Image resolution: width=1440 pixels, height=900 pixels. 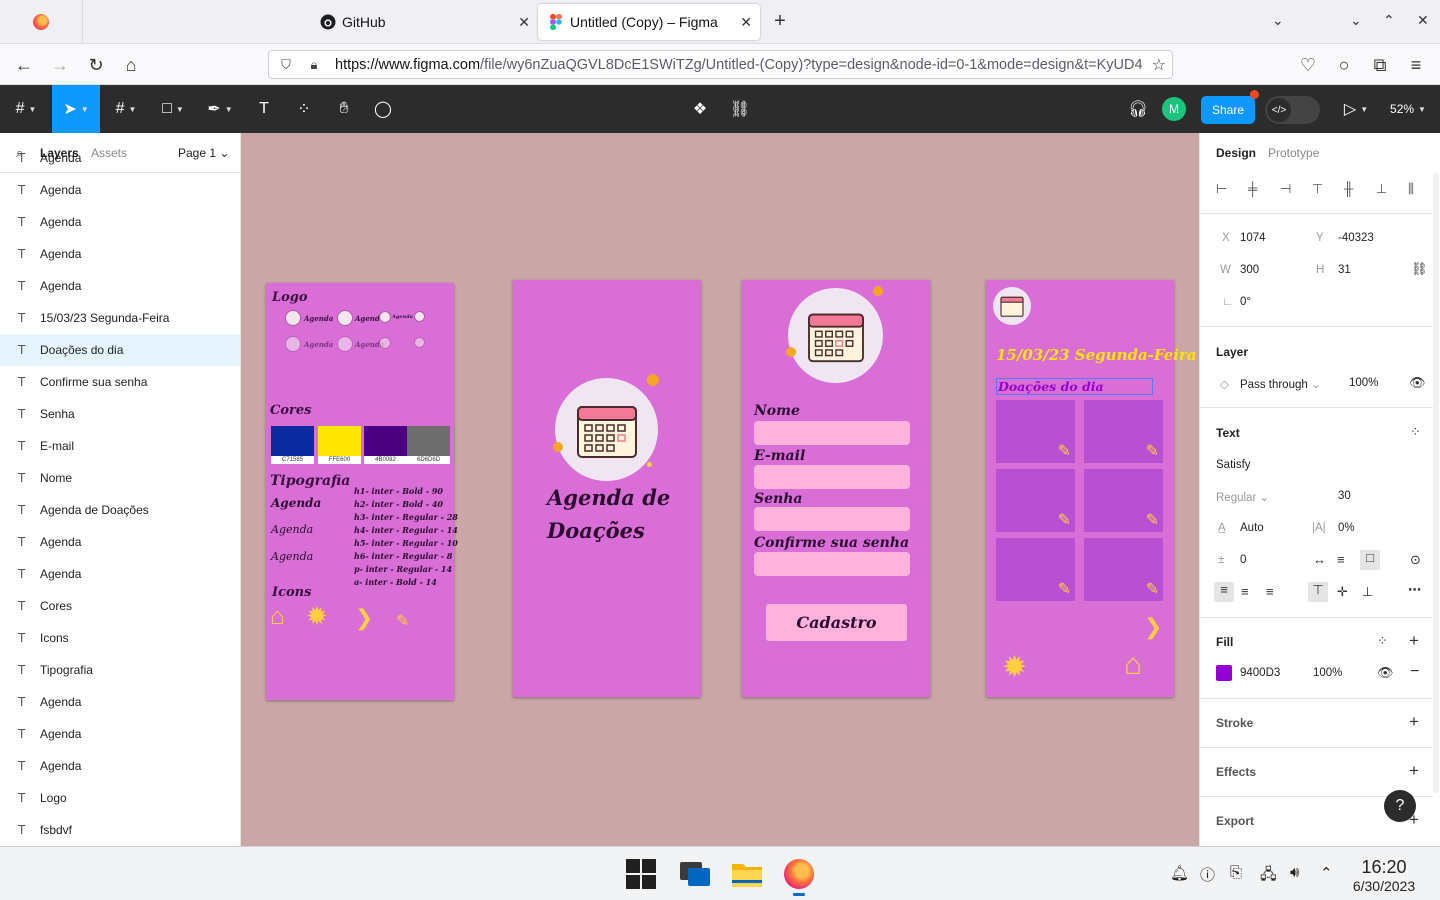 I want to click on fill-color-swatch, so click(x=1224, y=673).